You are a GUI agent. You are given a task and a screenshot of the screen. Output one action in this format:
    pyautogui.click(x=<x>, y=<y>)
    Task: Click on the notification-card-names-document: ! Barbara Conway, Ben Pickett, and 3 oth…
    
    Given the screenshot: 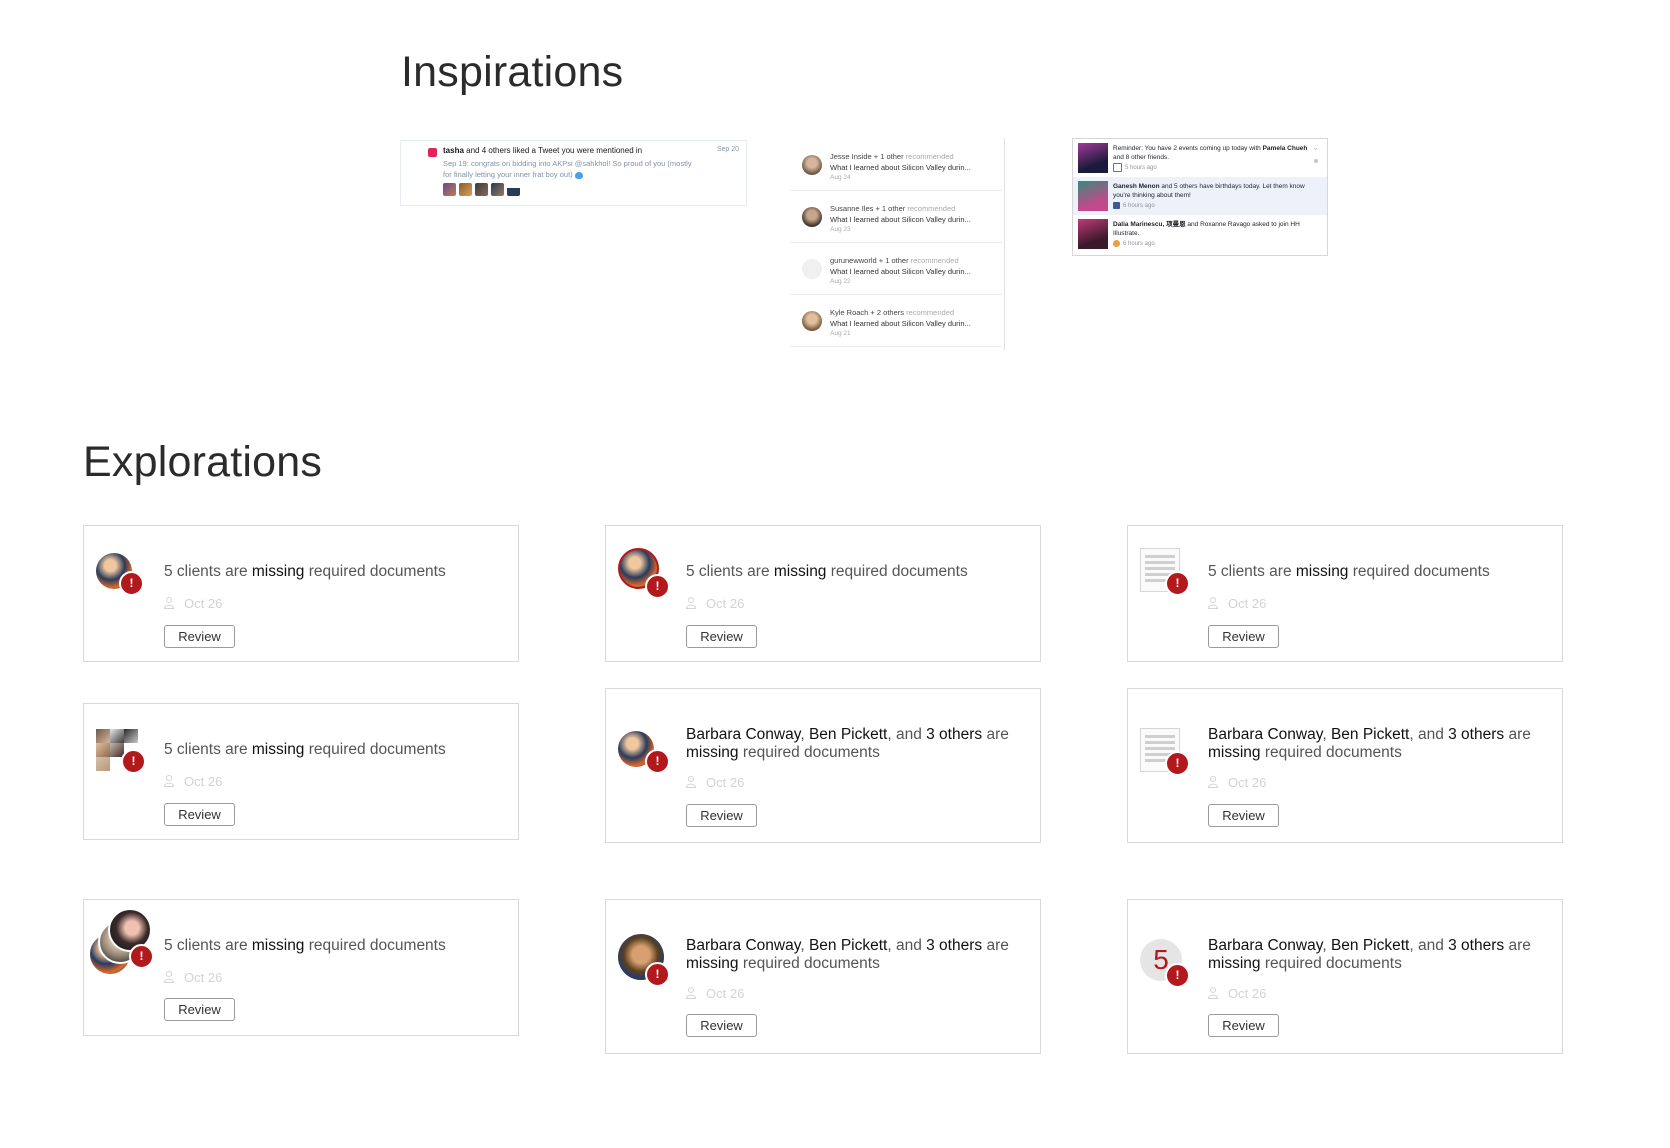 What is the action you would take?
    pyautogui.click(x=1345, y=765)
    